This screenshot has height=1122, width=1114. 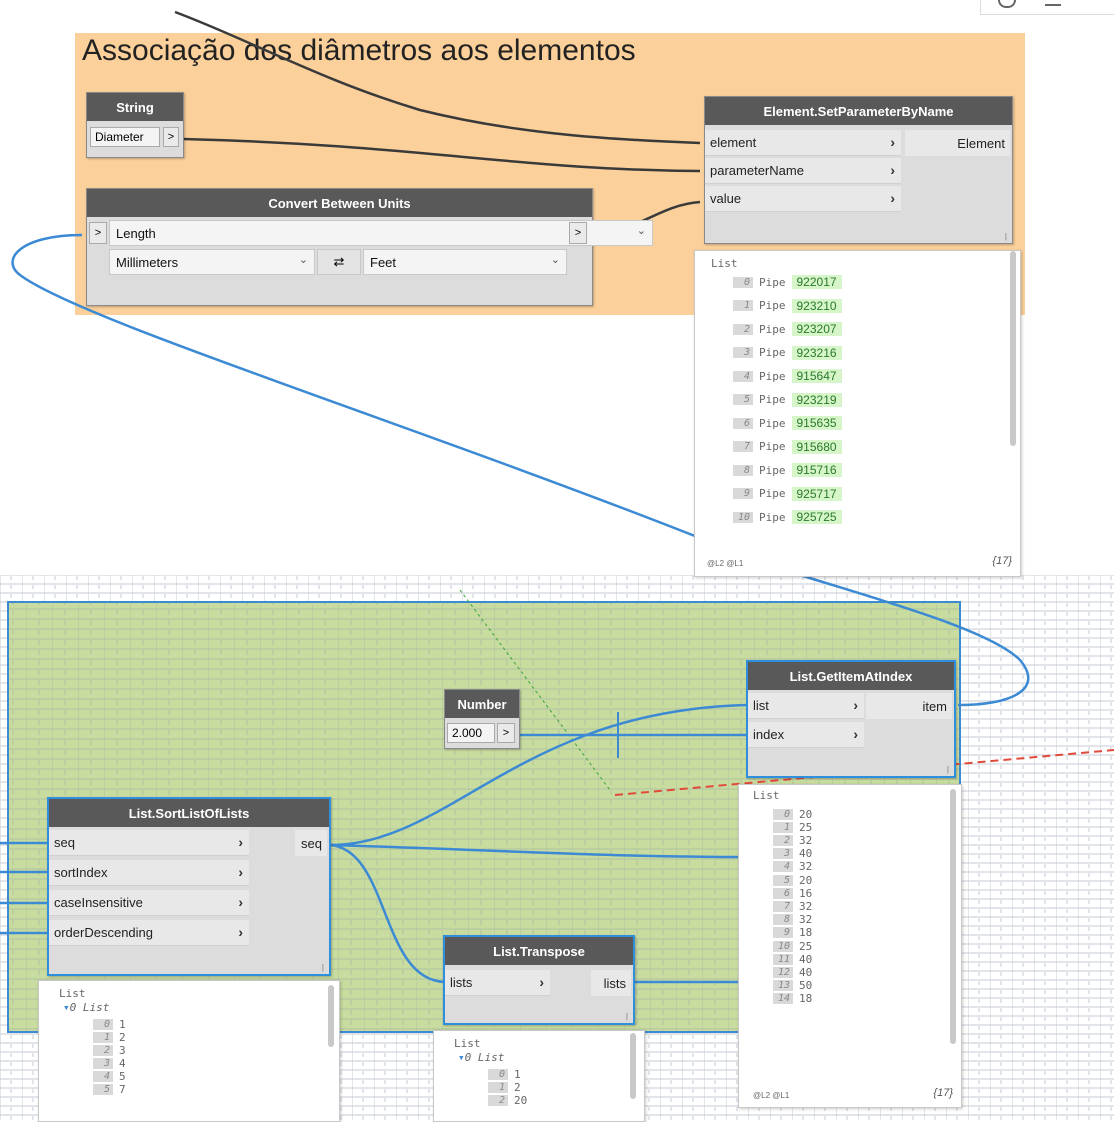 I want to click on item-value: 7, so click(x=122, y=1089).